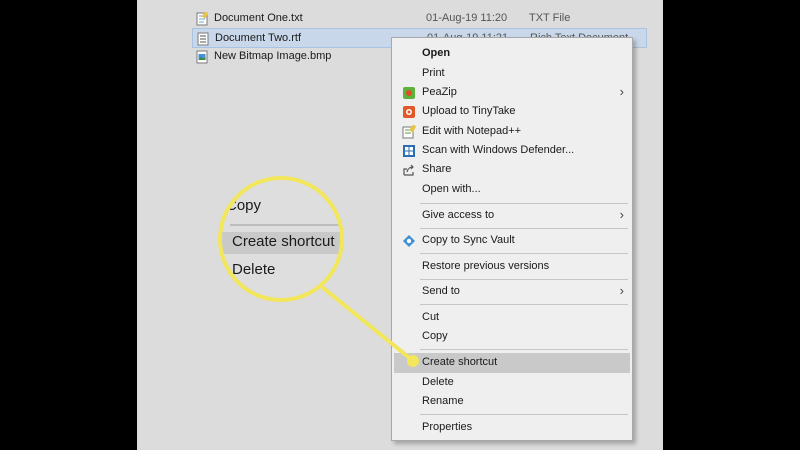 This screenshot has width=800, height=450. What do you see at coordinates (285, 225) in the screenshot?
I see `zoom-separator` at bounding box center [285, 225].